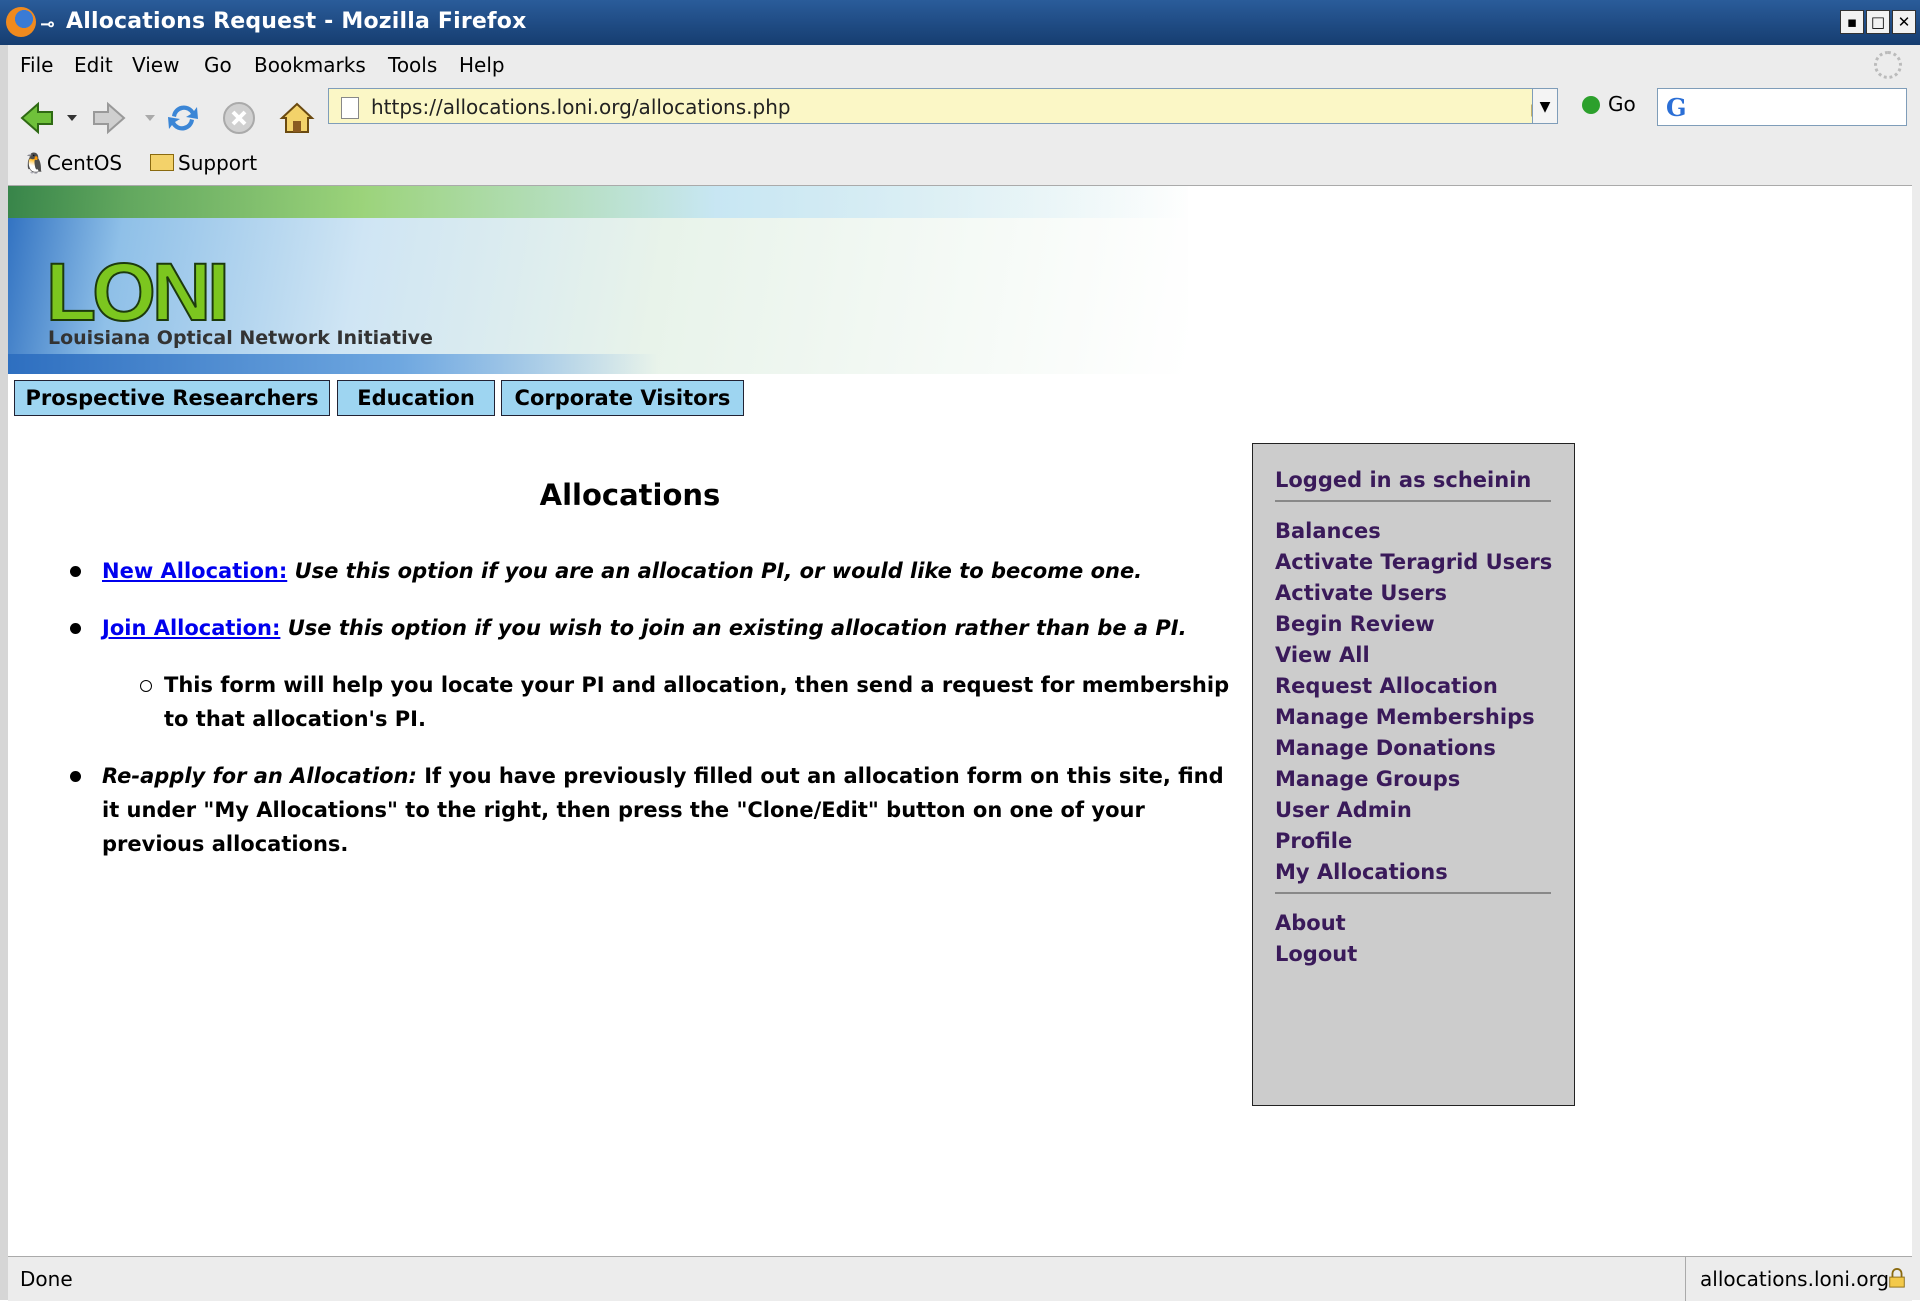 This screenshot has height=1301, width=1920. Describe the element at coordinates (1310, 923) in the screenshot. I see `sidebar-item-about: About` at that location.